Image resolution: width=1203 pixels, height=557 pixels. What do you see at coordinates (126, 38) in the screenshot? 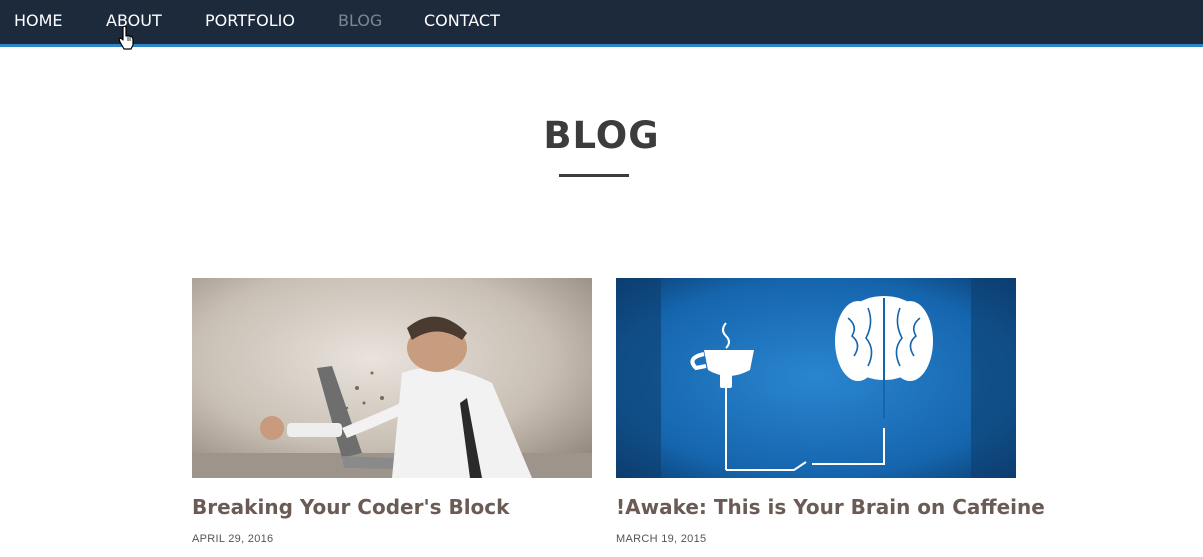
I see `hand-pointer-cursor-icon` at bounding box center [126, 38].